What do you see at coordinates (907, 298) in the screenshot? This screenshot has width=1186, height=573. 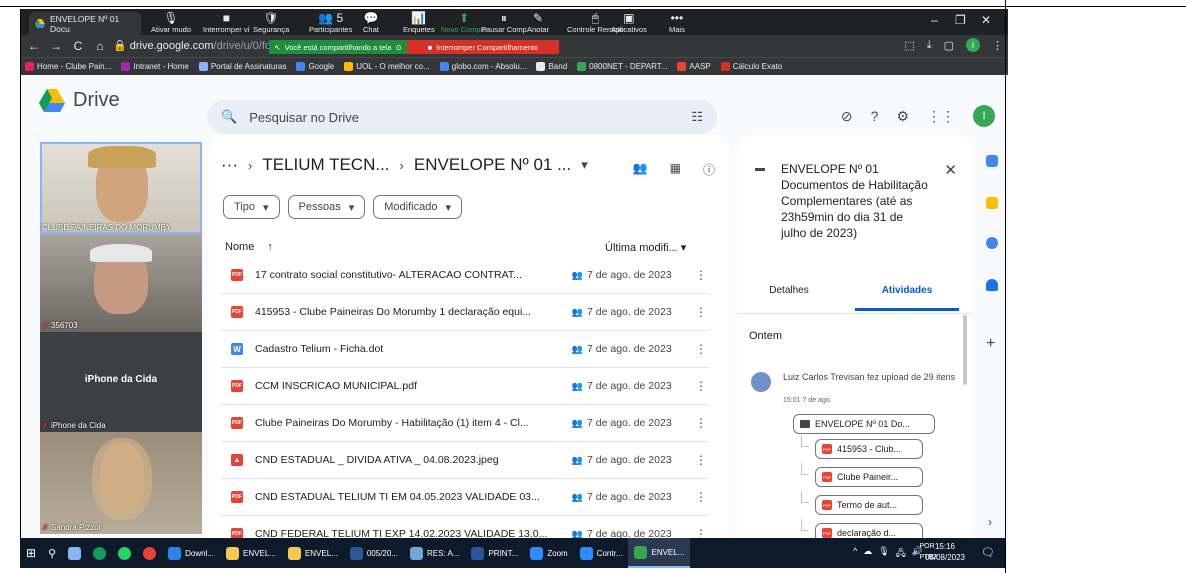 I see `tab-activities: Atividades` at bounding box center [907, 298].